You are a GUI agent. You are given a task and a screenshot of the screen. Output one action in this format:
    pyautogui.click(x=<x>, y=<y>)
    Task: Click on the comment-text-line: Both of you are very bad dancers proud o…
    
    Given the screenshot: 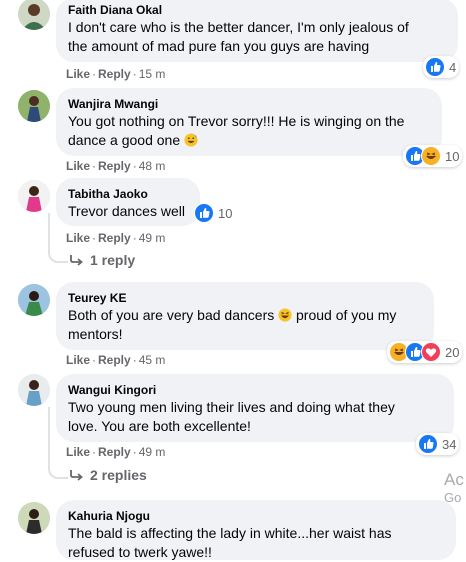 What is the action you would take?
    pyautogui.click(x=232, y=315)
    